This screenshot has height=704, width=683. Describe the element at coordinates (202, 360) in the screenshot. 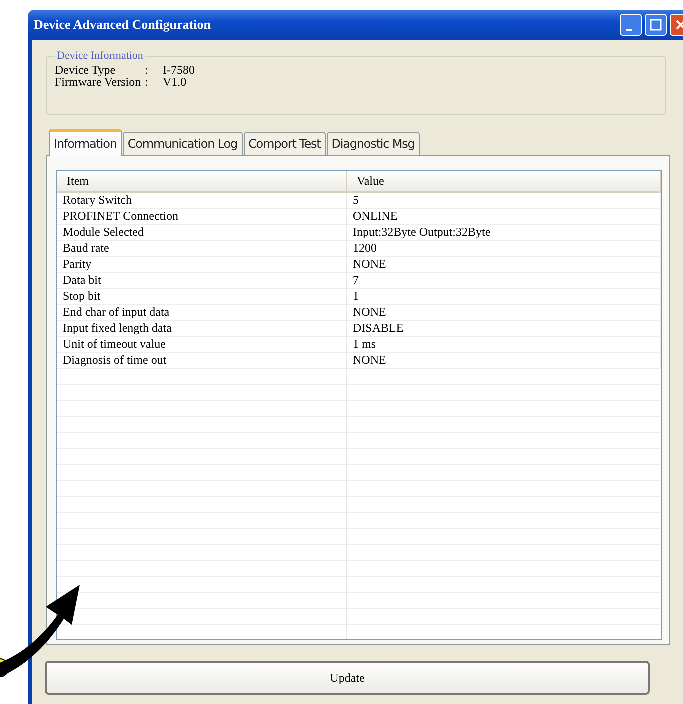

I see `table-cell: Diagnosis of time out` at that location.